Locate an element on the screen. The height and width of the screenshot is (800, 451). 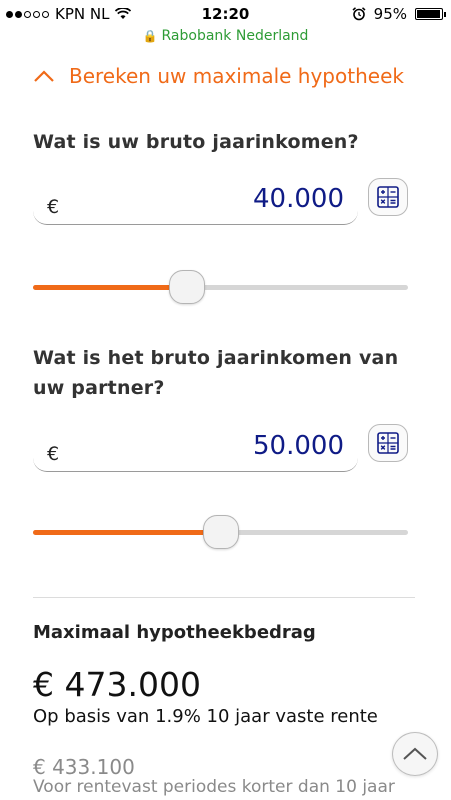
max-mortgage-amount: € 473.000 is located at coordinates (117, 684).